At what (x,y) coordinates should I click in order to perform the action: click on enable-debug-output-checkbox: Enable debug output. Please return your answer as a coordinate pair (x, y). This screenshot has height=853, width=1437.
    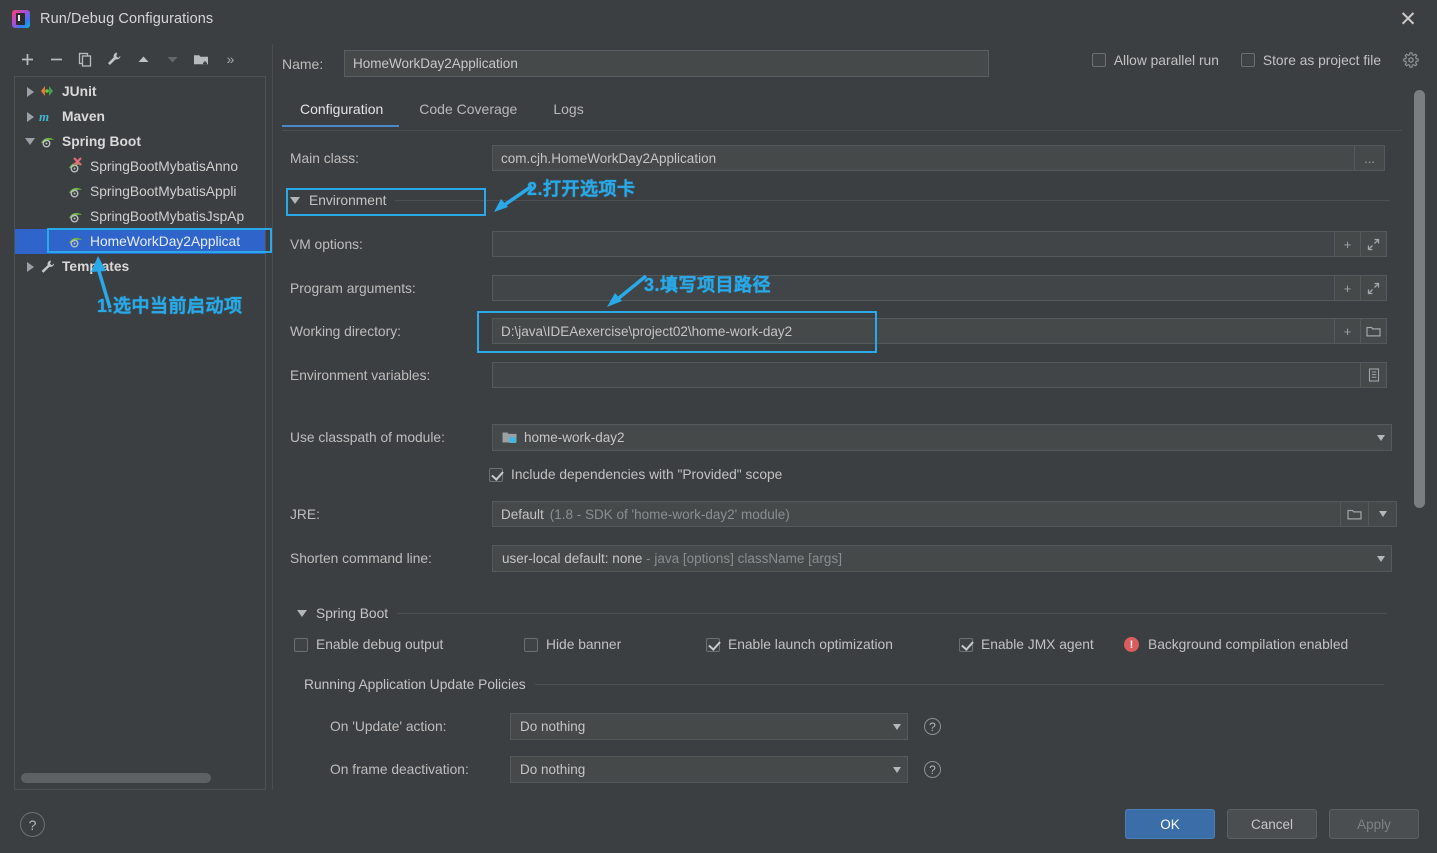
    Looking at the image, I should click on (409, 644).